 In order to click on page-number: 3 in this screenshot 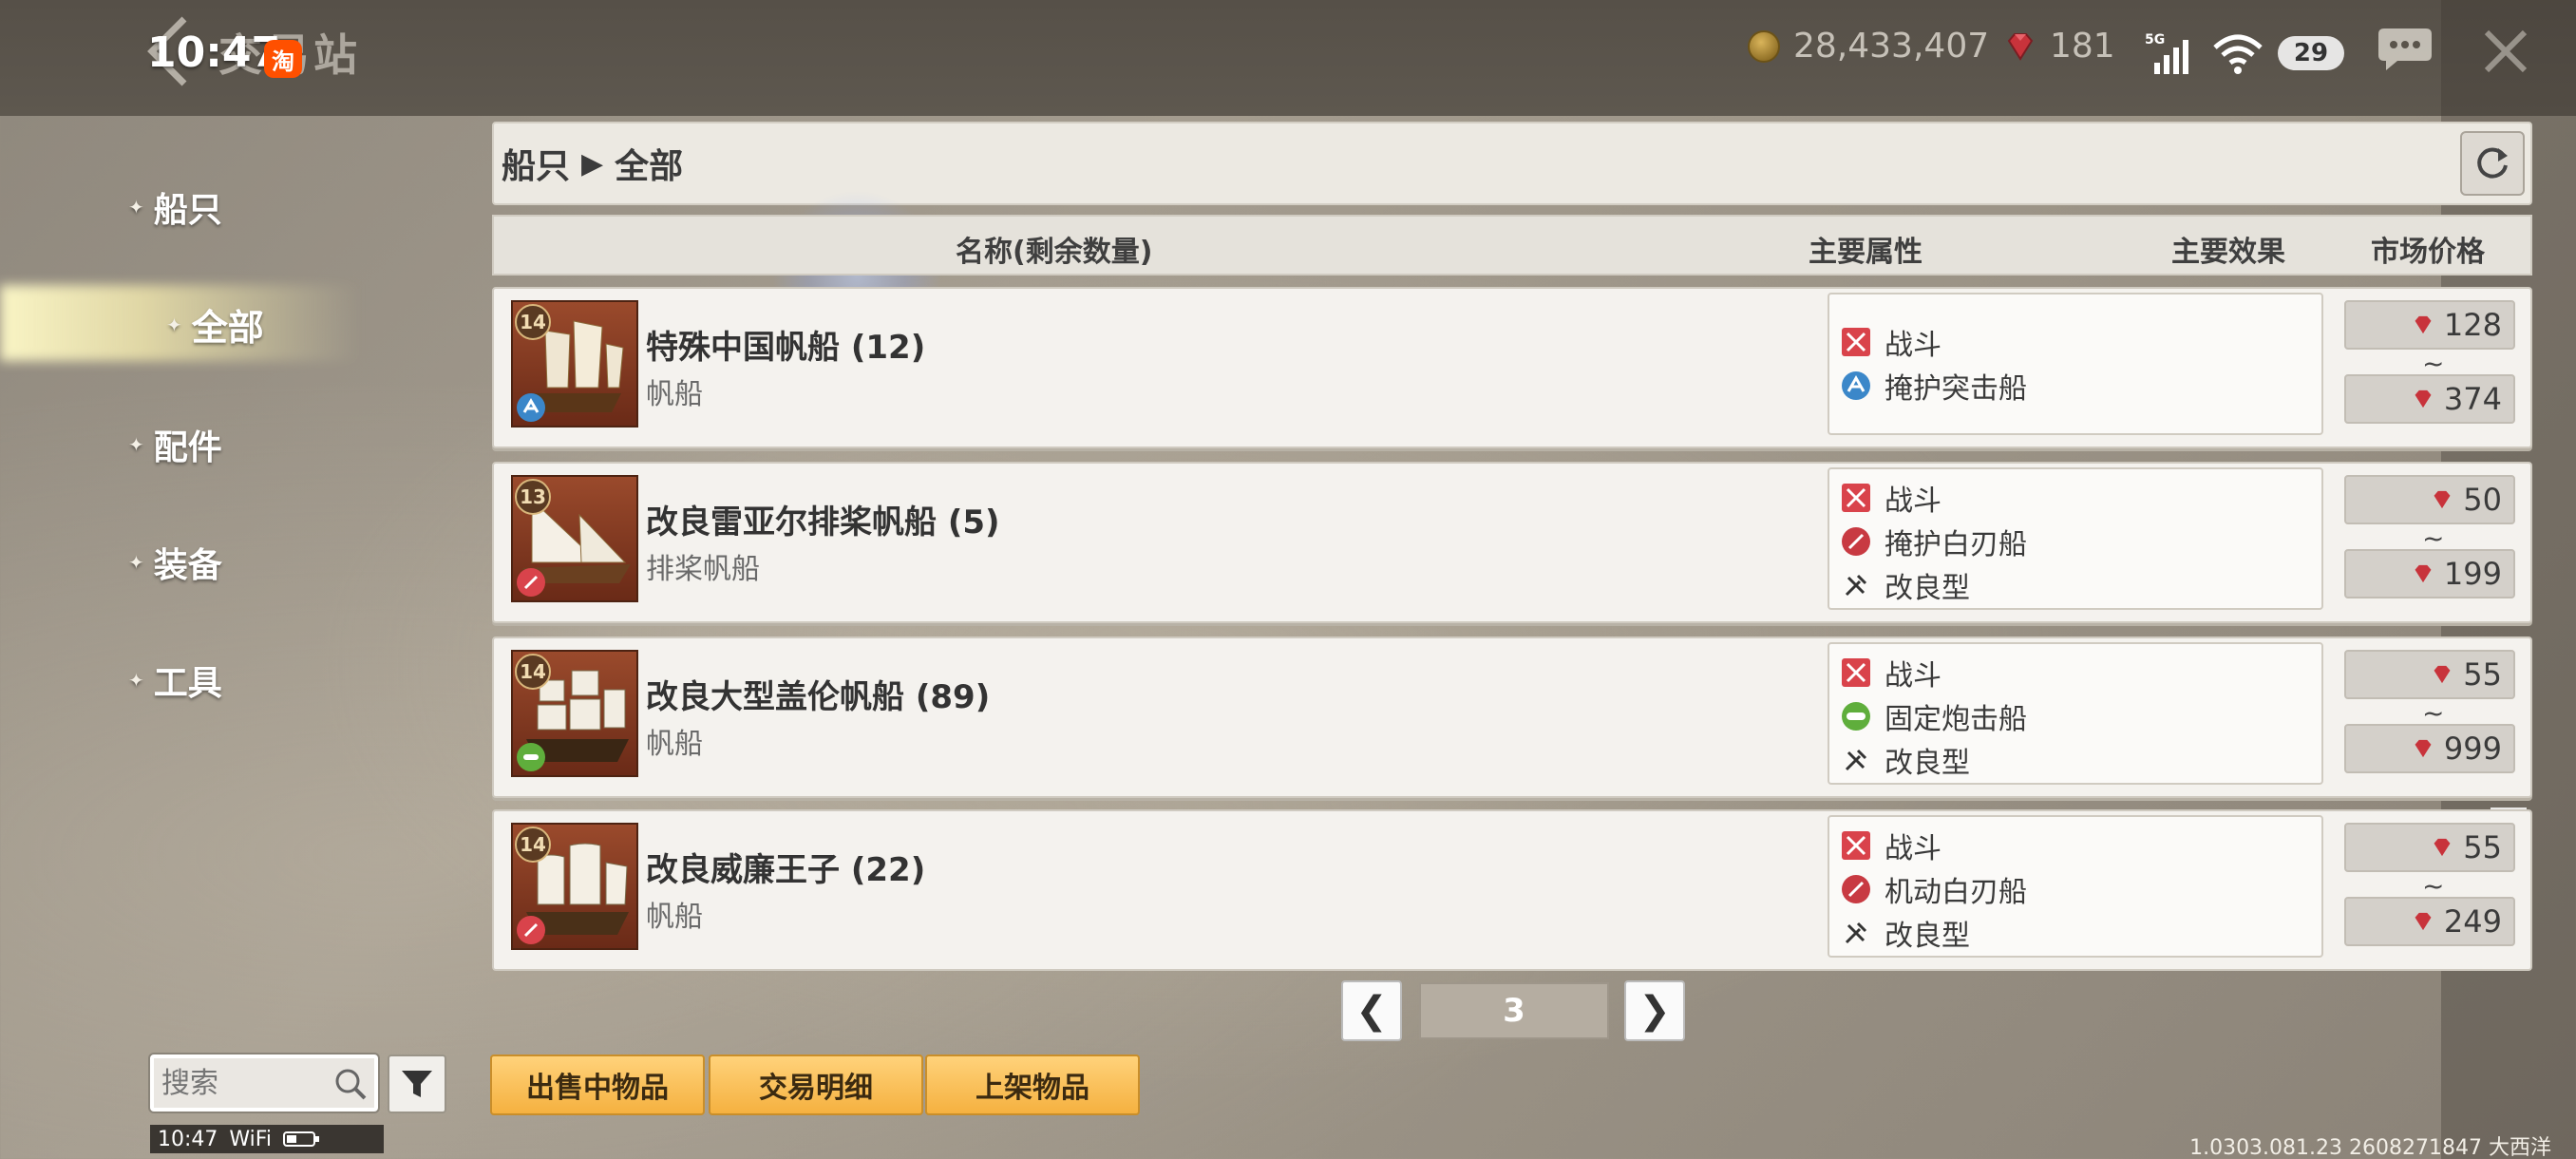, I will do `click(1514, 1010)`.